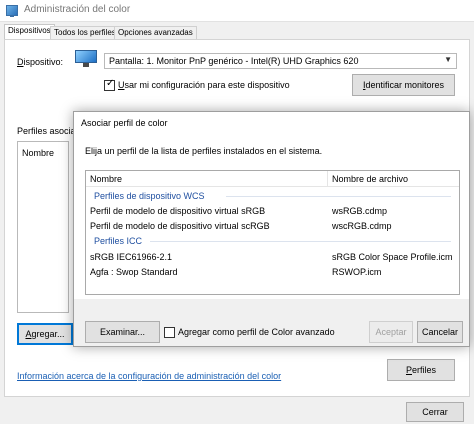 The height and width of the screenshot is (424, 474). I want to click on profile-list-header: Nombre Nombre de archivo, so click(272, 179).